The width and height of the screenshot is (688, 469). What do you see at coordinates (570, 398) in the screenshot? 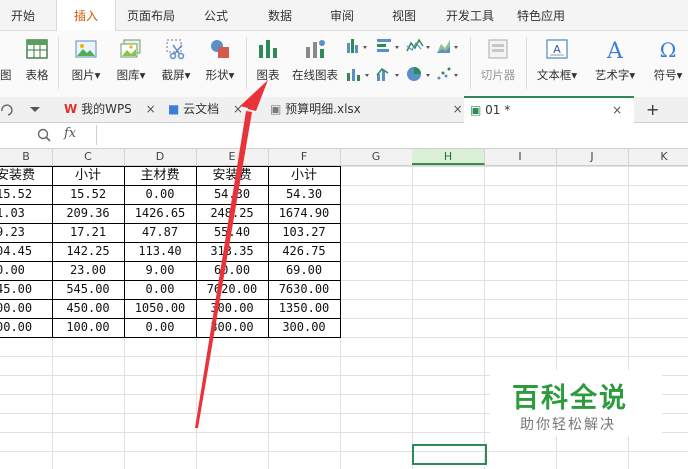
I see `watermark-title: 百科全说` at bounding box center [570, 398].